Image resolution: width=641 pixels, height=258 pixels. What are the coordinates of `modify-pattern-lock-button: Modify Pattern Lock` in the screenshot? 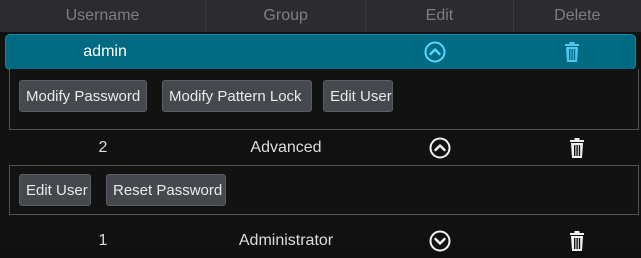 It's located at (237, 96).